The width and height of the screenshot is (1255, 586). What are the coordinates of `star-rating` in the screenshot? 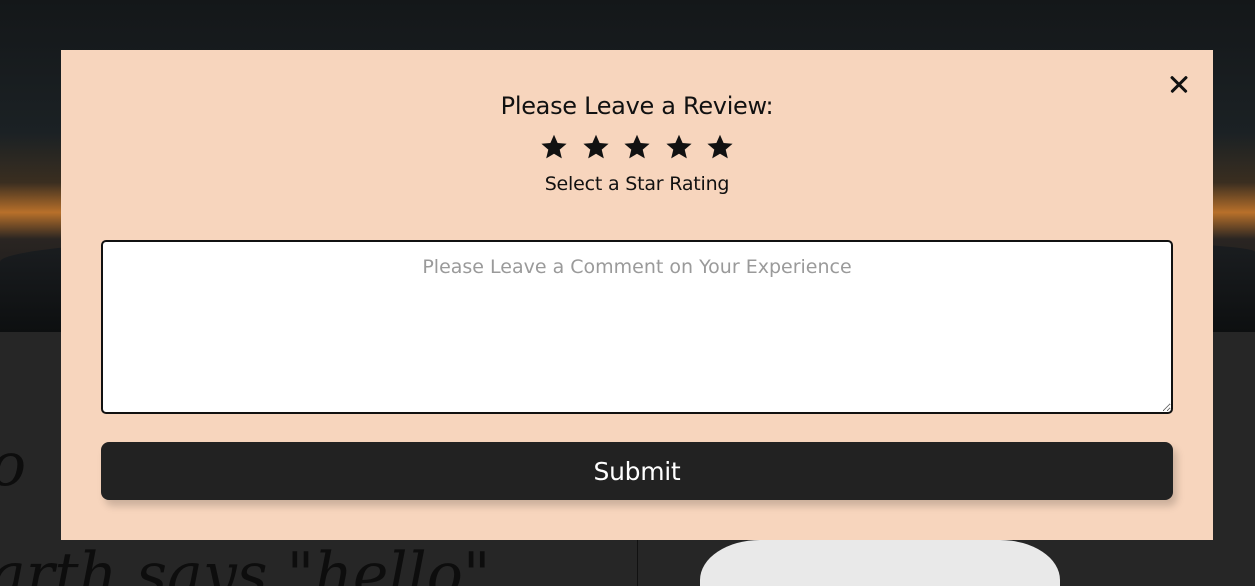 It's located at (637, 147).